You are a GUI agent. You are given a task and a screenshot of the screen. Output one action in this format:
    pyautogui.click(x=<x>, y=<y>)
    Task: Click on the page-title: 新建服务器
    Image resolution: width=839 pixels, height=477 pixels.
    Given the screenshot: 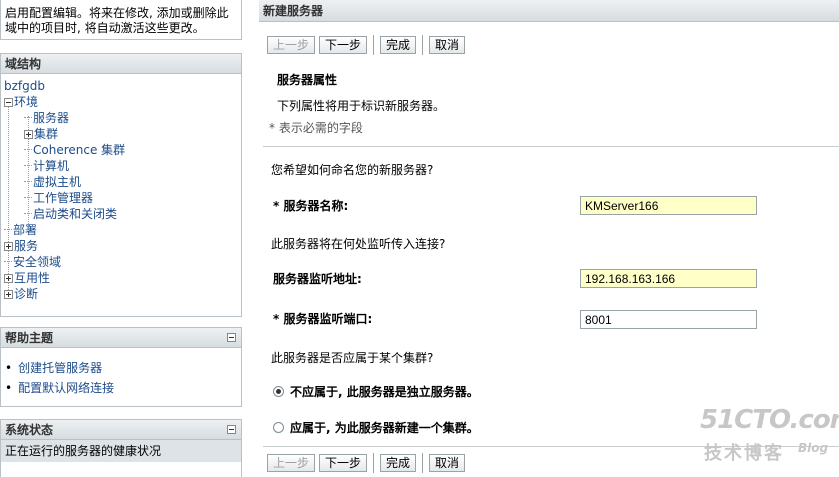 What is the action you would take?
    pyautogui.click(x=549, y=11)
    